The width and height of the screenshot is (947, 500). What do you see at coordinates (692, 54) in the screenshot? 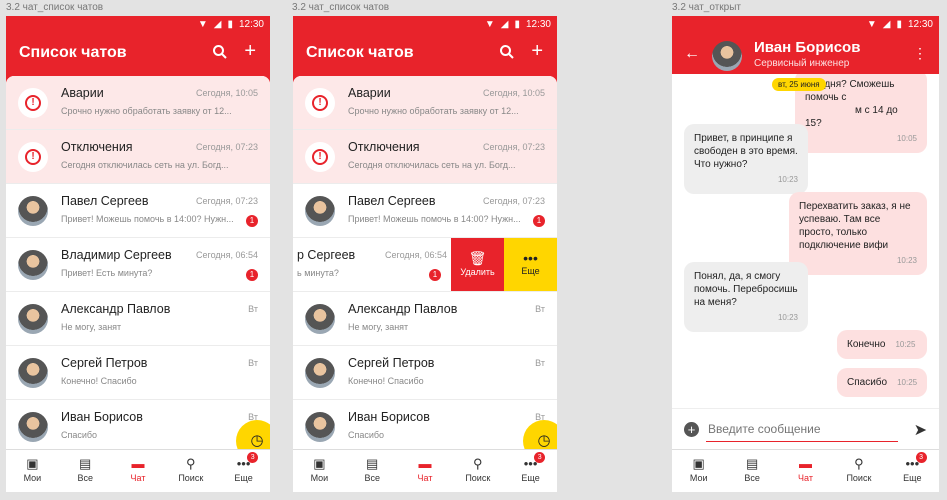
I see `back-arrow-icon: ←` at bounding box center [692, 54].